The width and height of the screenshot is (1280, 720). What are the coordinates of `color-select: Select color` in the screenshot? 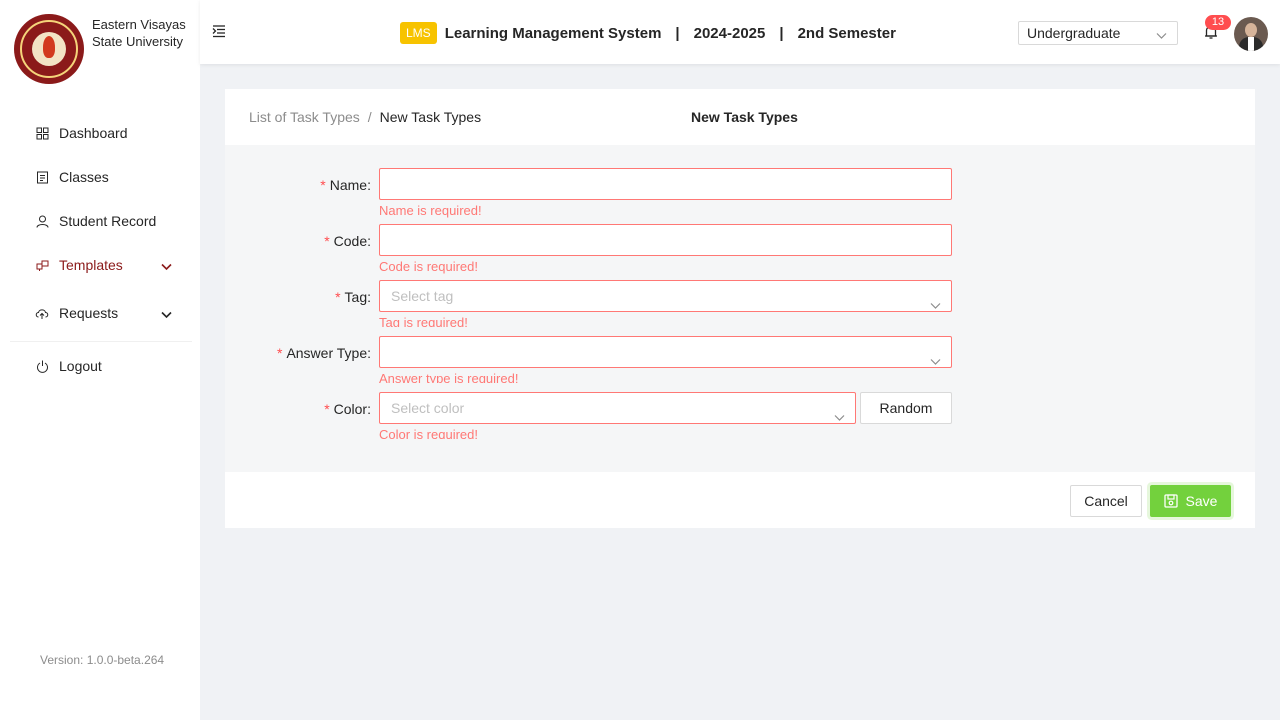 It's located at (617, 408).